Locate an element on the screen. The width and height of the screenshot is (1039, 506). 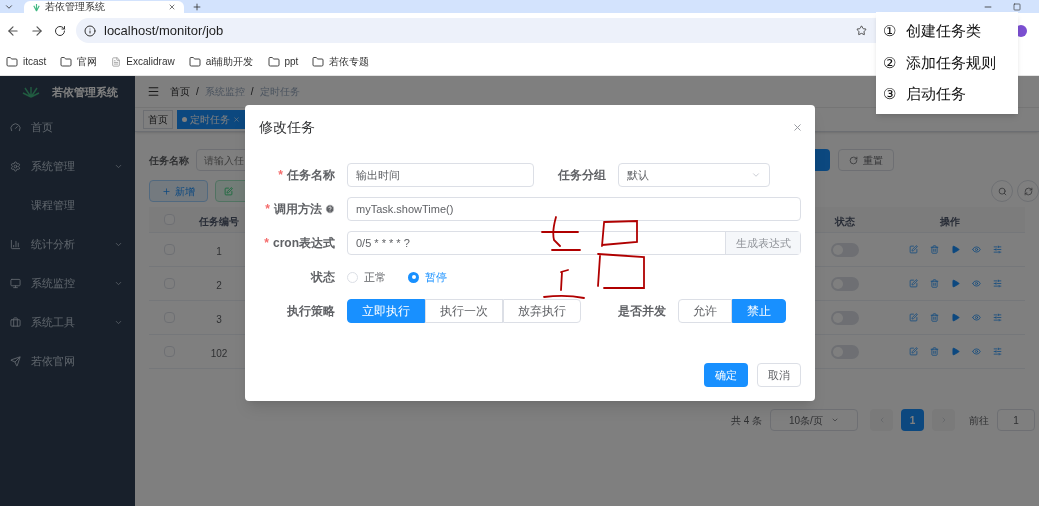
field-label: 状态 is located at coordinates (323, 277).